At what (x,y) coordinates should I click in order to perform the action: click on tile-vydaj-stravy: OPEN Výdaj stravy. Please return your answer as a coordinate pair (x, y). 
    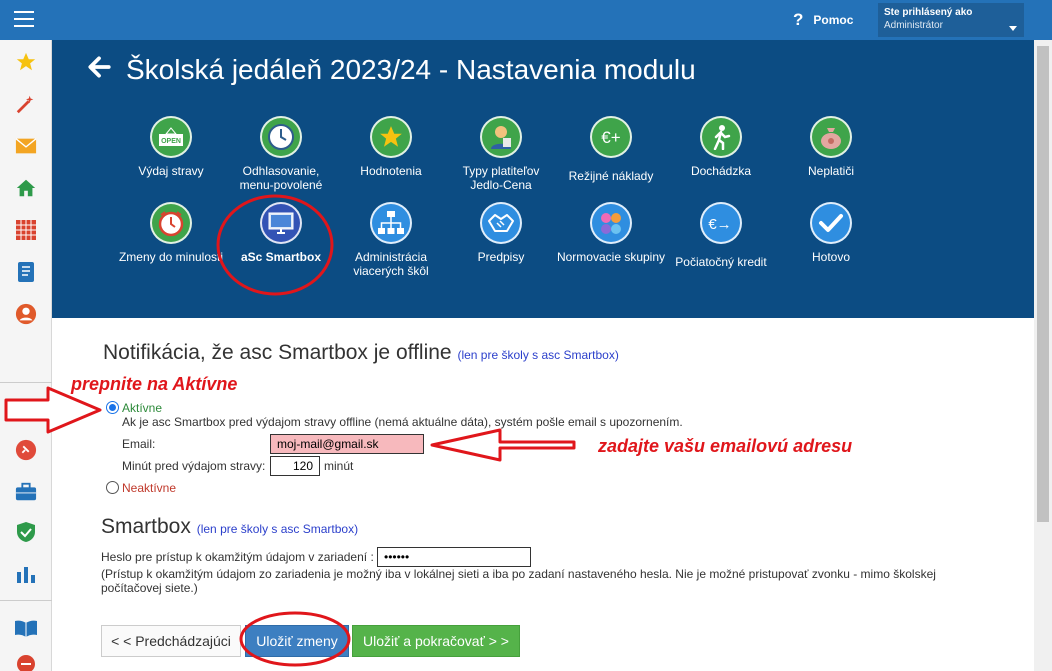
    Looking at the image, I should click on (171, 147).